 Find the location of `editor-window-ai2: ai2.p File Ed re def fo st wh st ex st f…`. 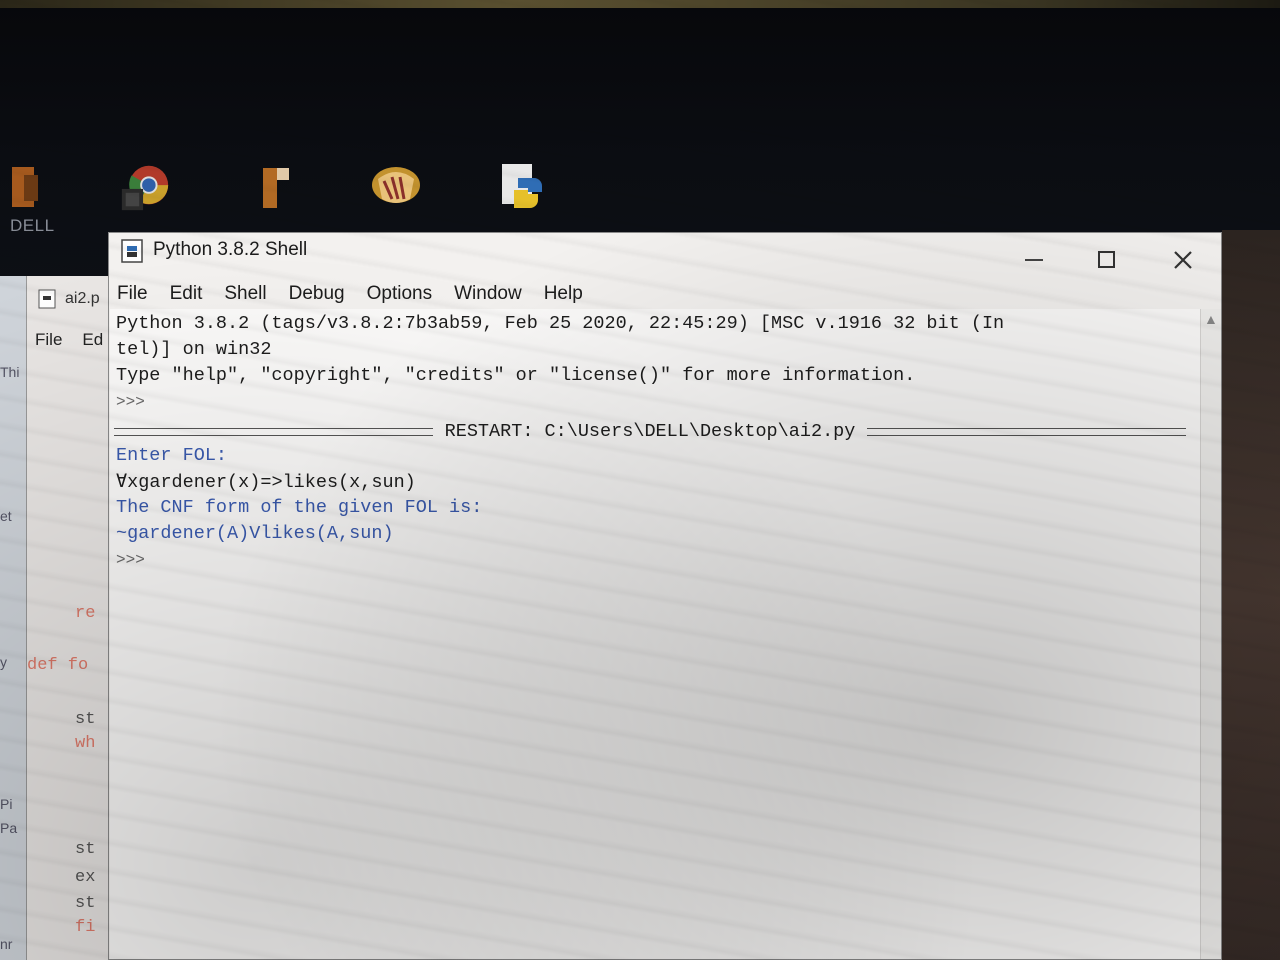

editor-window-ai2: ai2.p File Ed re def fo st wh st ex st f… is located at coordinates (71, 618).